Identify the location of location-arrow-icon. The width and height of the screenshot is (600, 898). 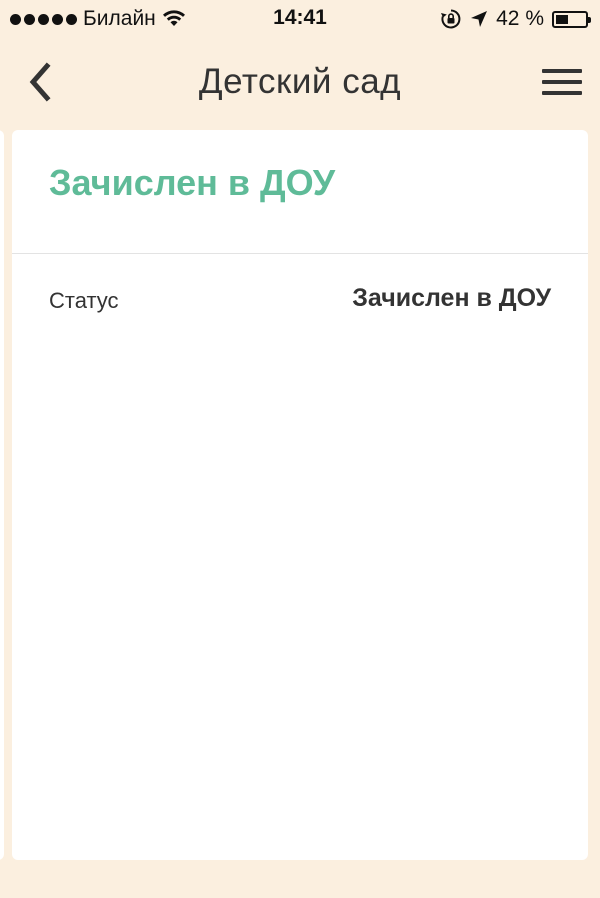
(479, 19).